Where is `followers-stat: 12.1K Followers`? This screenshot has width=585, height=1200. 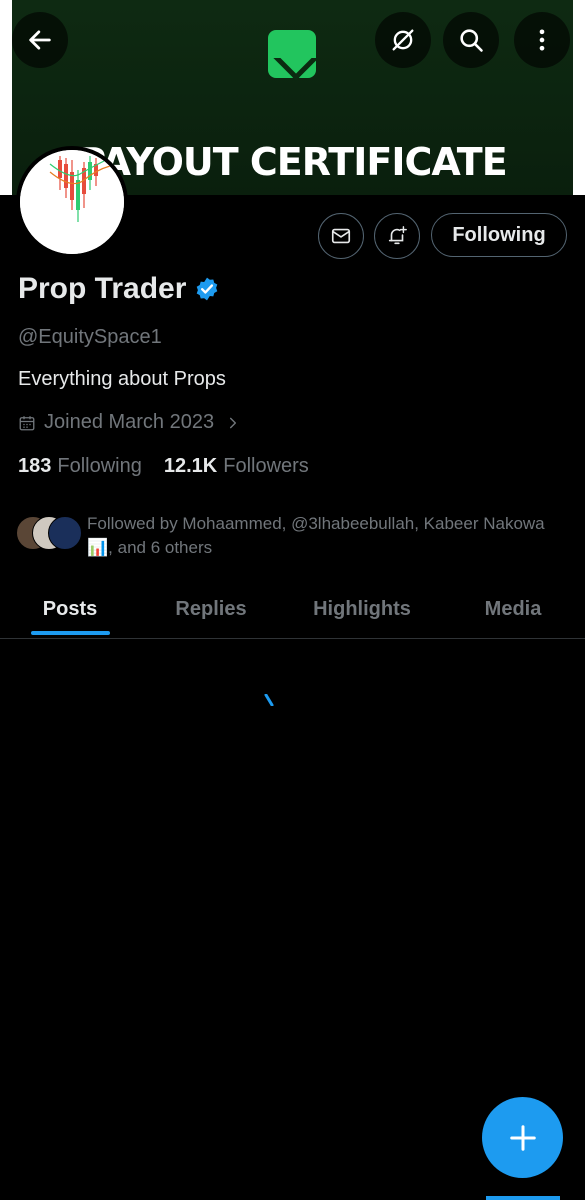
followers-stat: 12.1K Followers is located at coordinates (236, 466).